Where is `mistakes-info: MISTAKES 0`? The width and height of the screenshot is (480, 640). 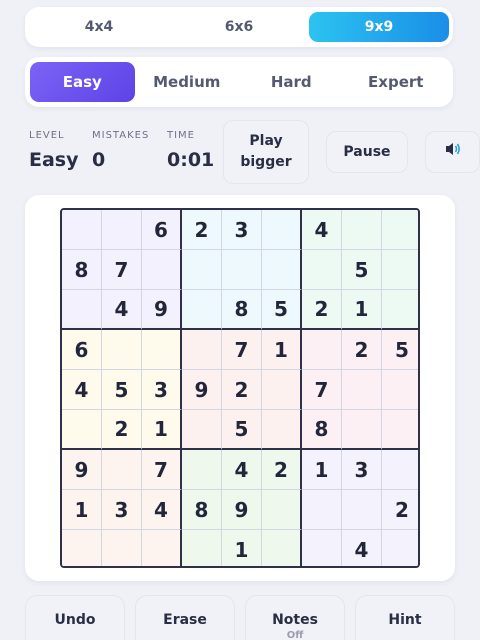 mistakes-info: MISTAKES 0 is located at coordinates (120, 150).